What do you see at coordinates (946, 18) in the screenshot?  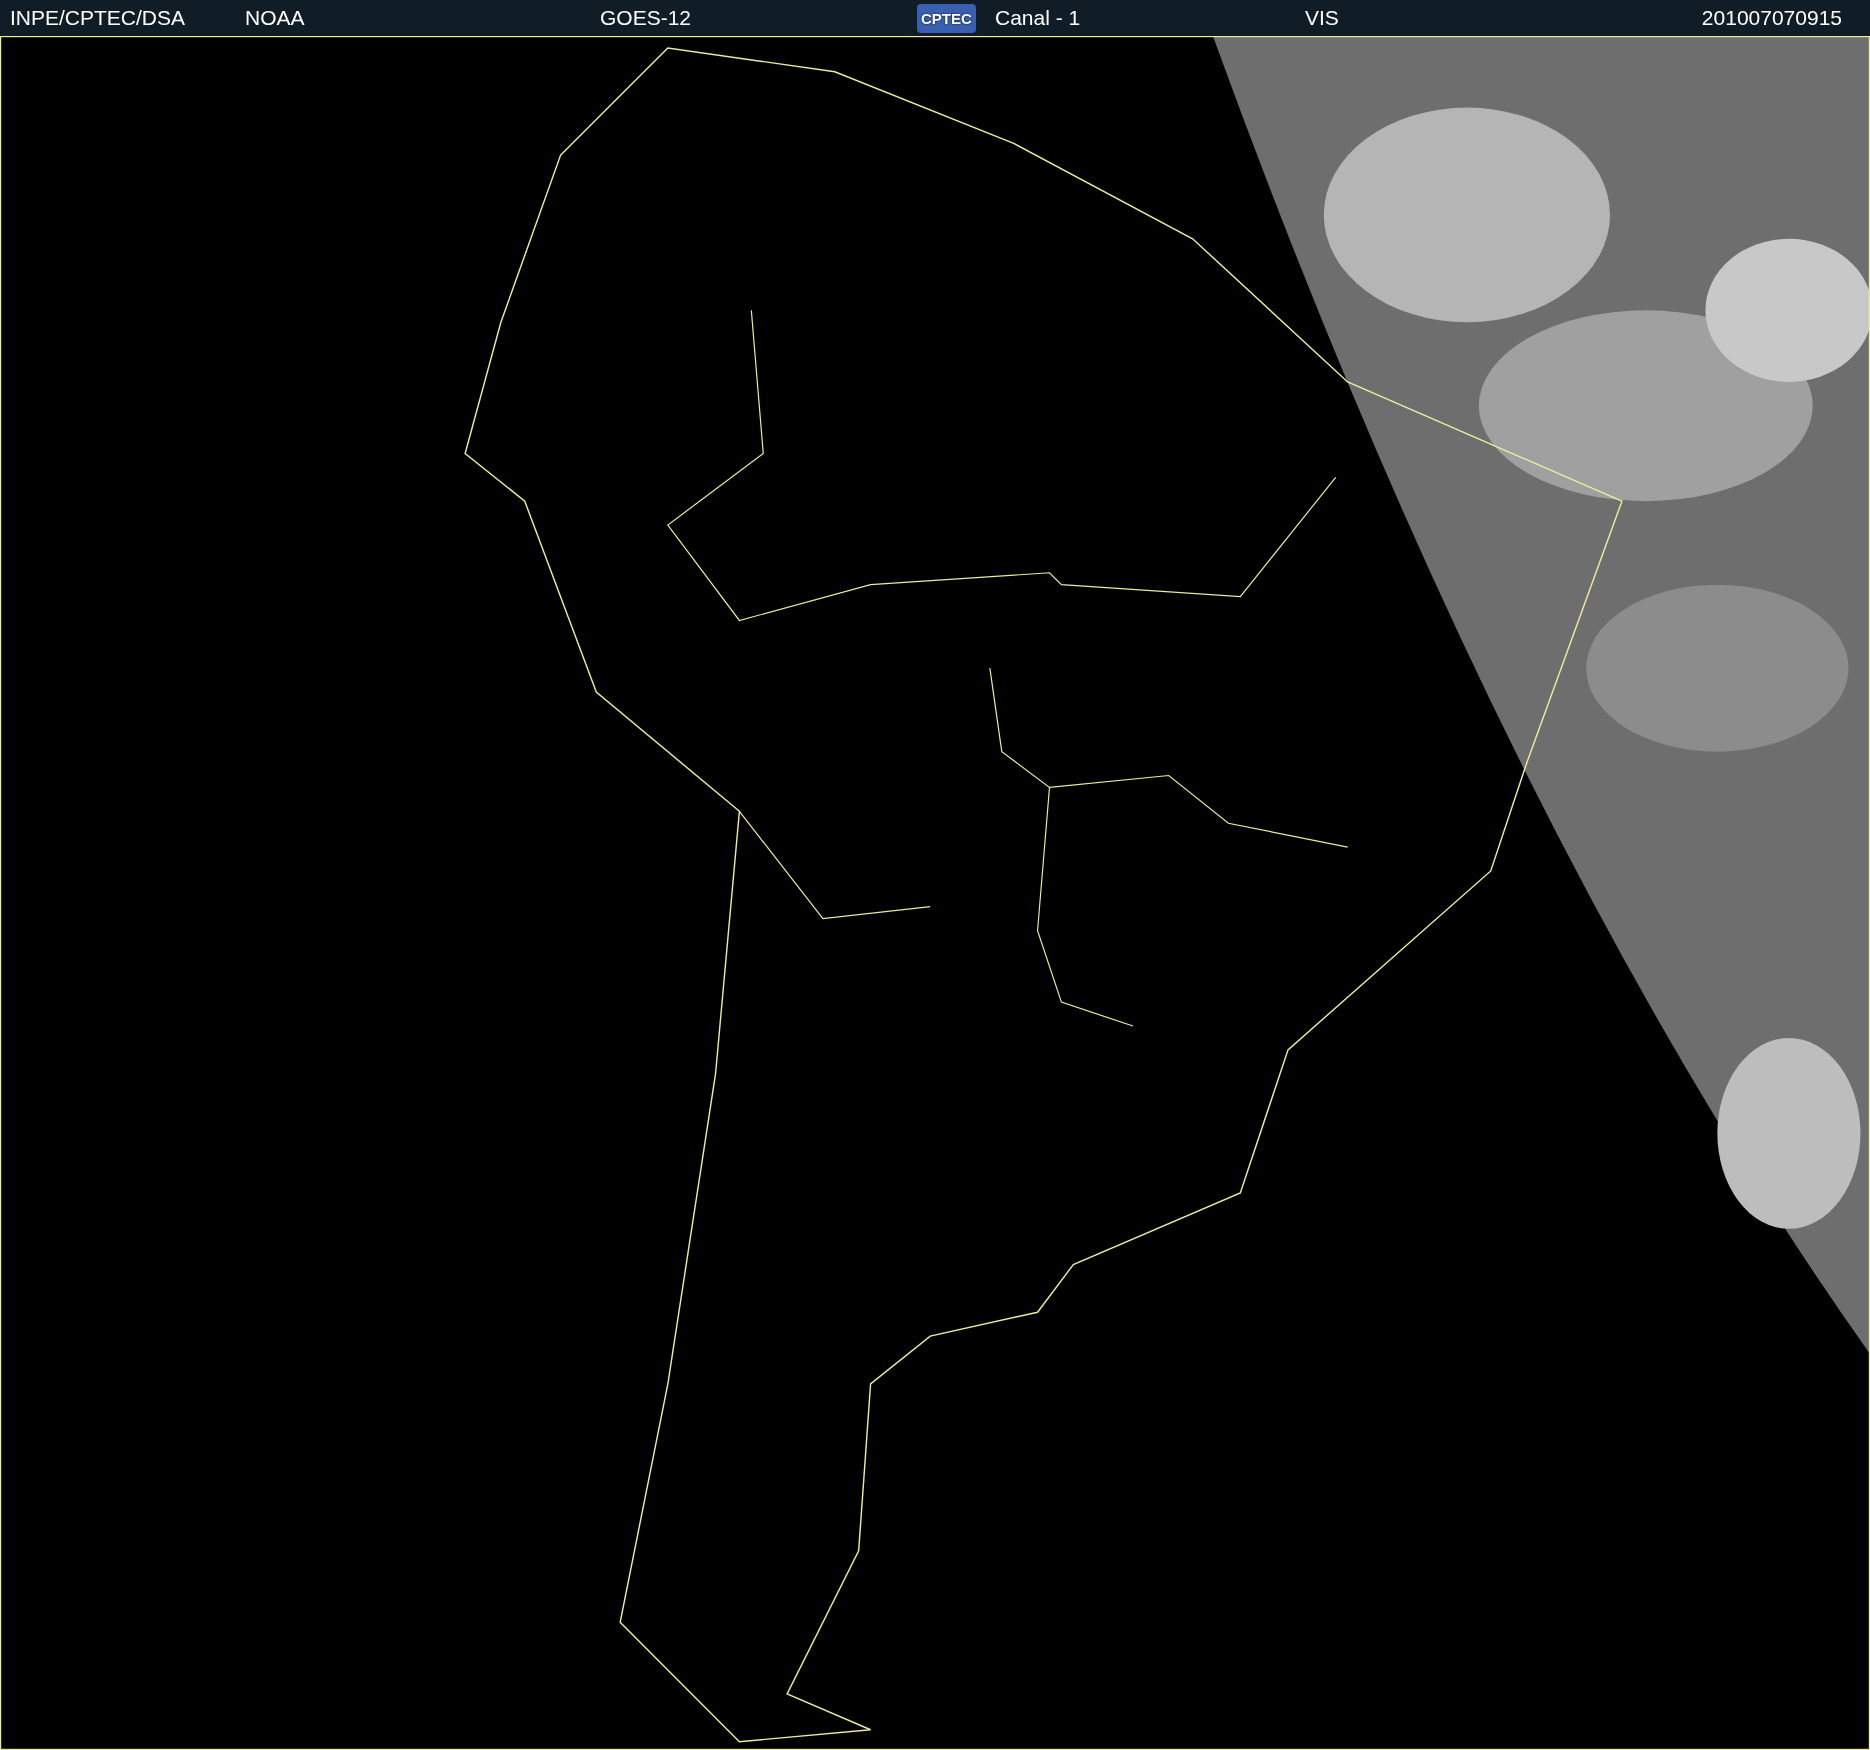 I see `logo: CPTEC` at bounding box center [946, 18].